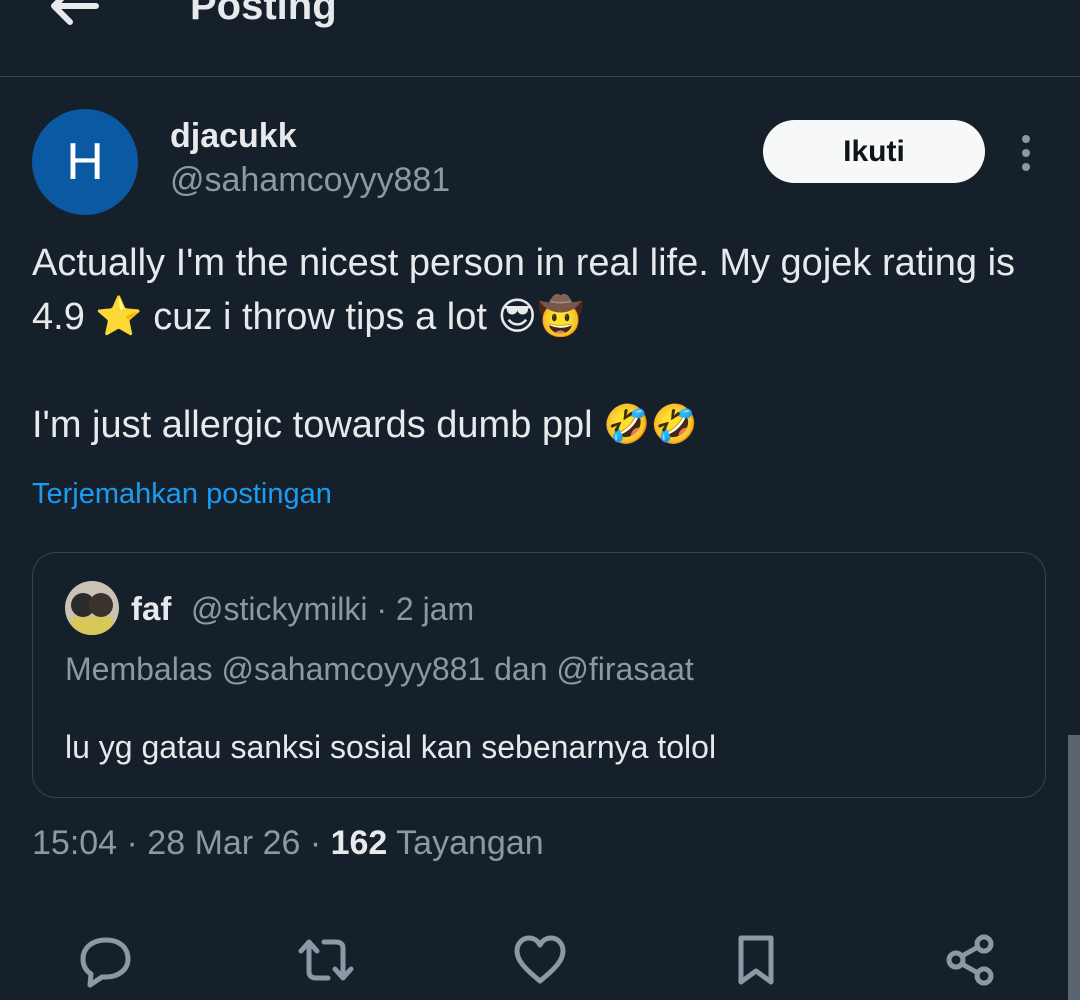 This screenshot has height=1000, width=1080. Describe the element at coordinates (1026, 153) in the screenshot. I see `more-vertical-icon` at that location.